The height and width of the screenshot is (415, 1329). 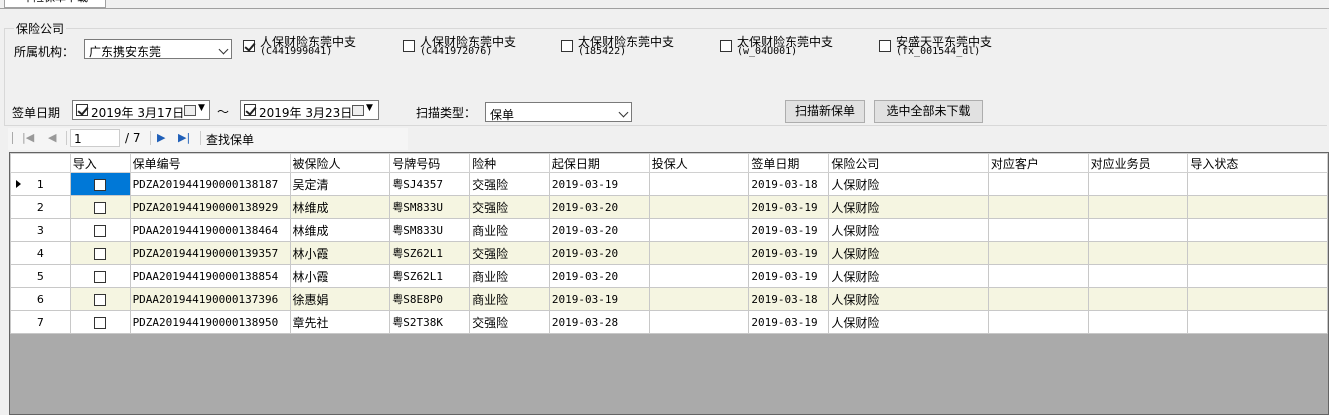 I want to click on row-header: 4, so click(x=40, y=253).